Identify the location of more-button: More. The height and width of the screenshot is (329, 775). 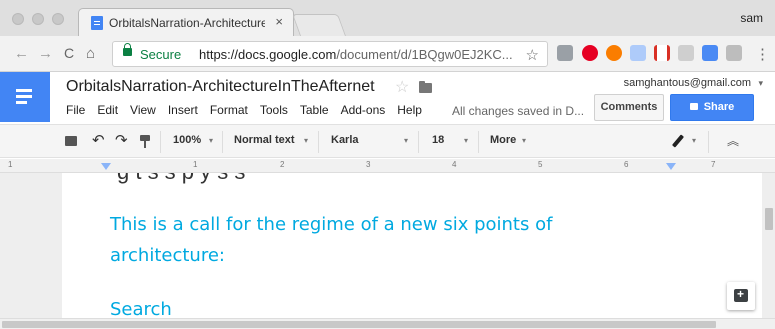
(503, 140).